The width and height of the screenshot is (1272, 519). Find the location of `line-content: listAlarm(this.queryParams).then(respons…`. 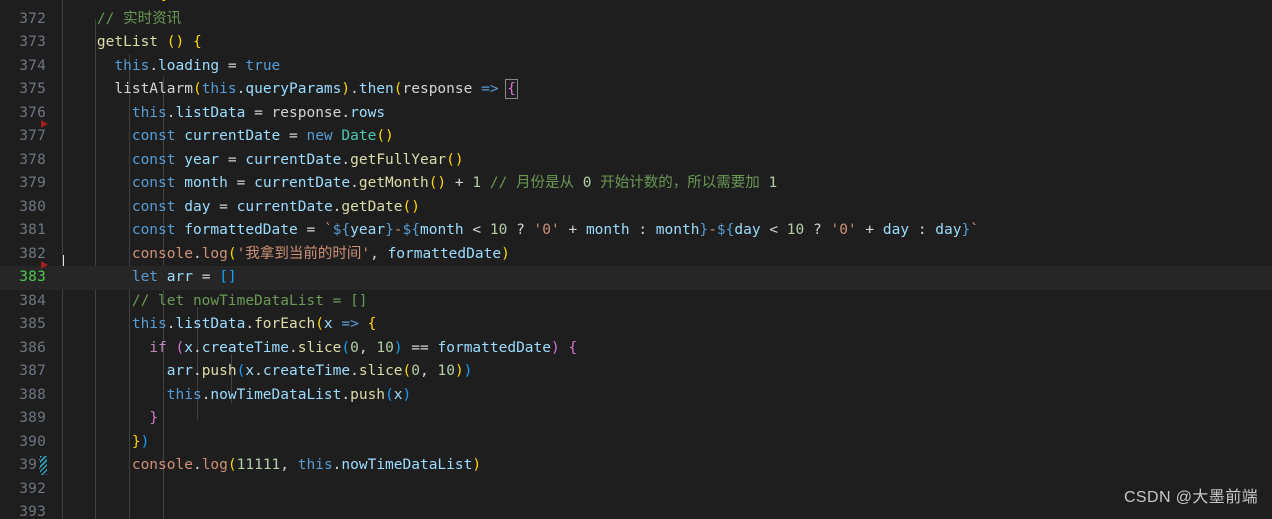

line-content: listAlarm(this.queryParams).then(respons… is located at coordinates (290, 90).